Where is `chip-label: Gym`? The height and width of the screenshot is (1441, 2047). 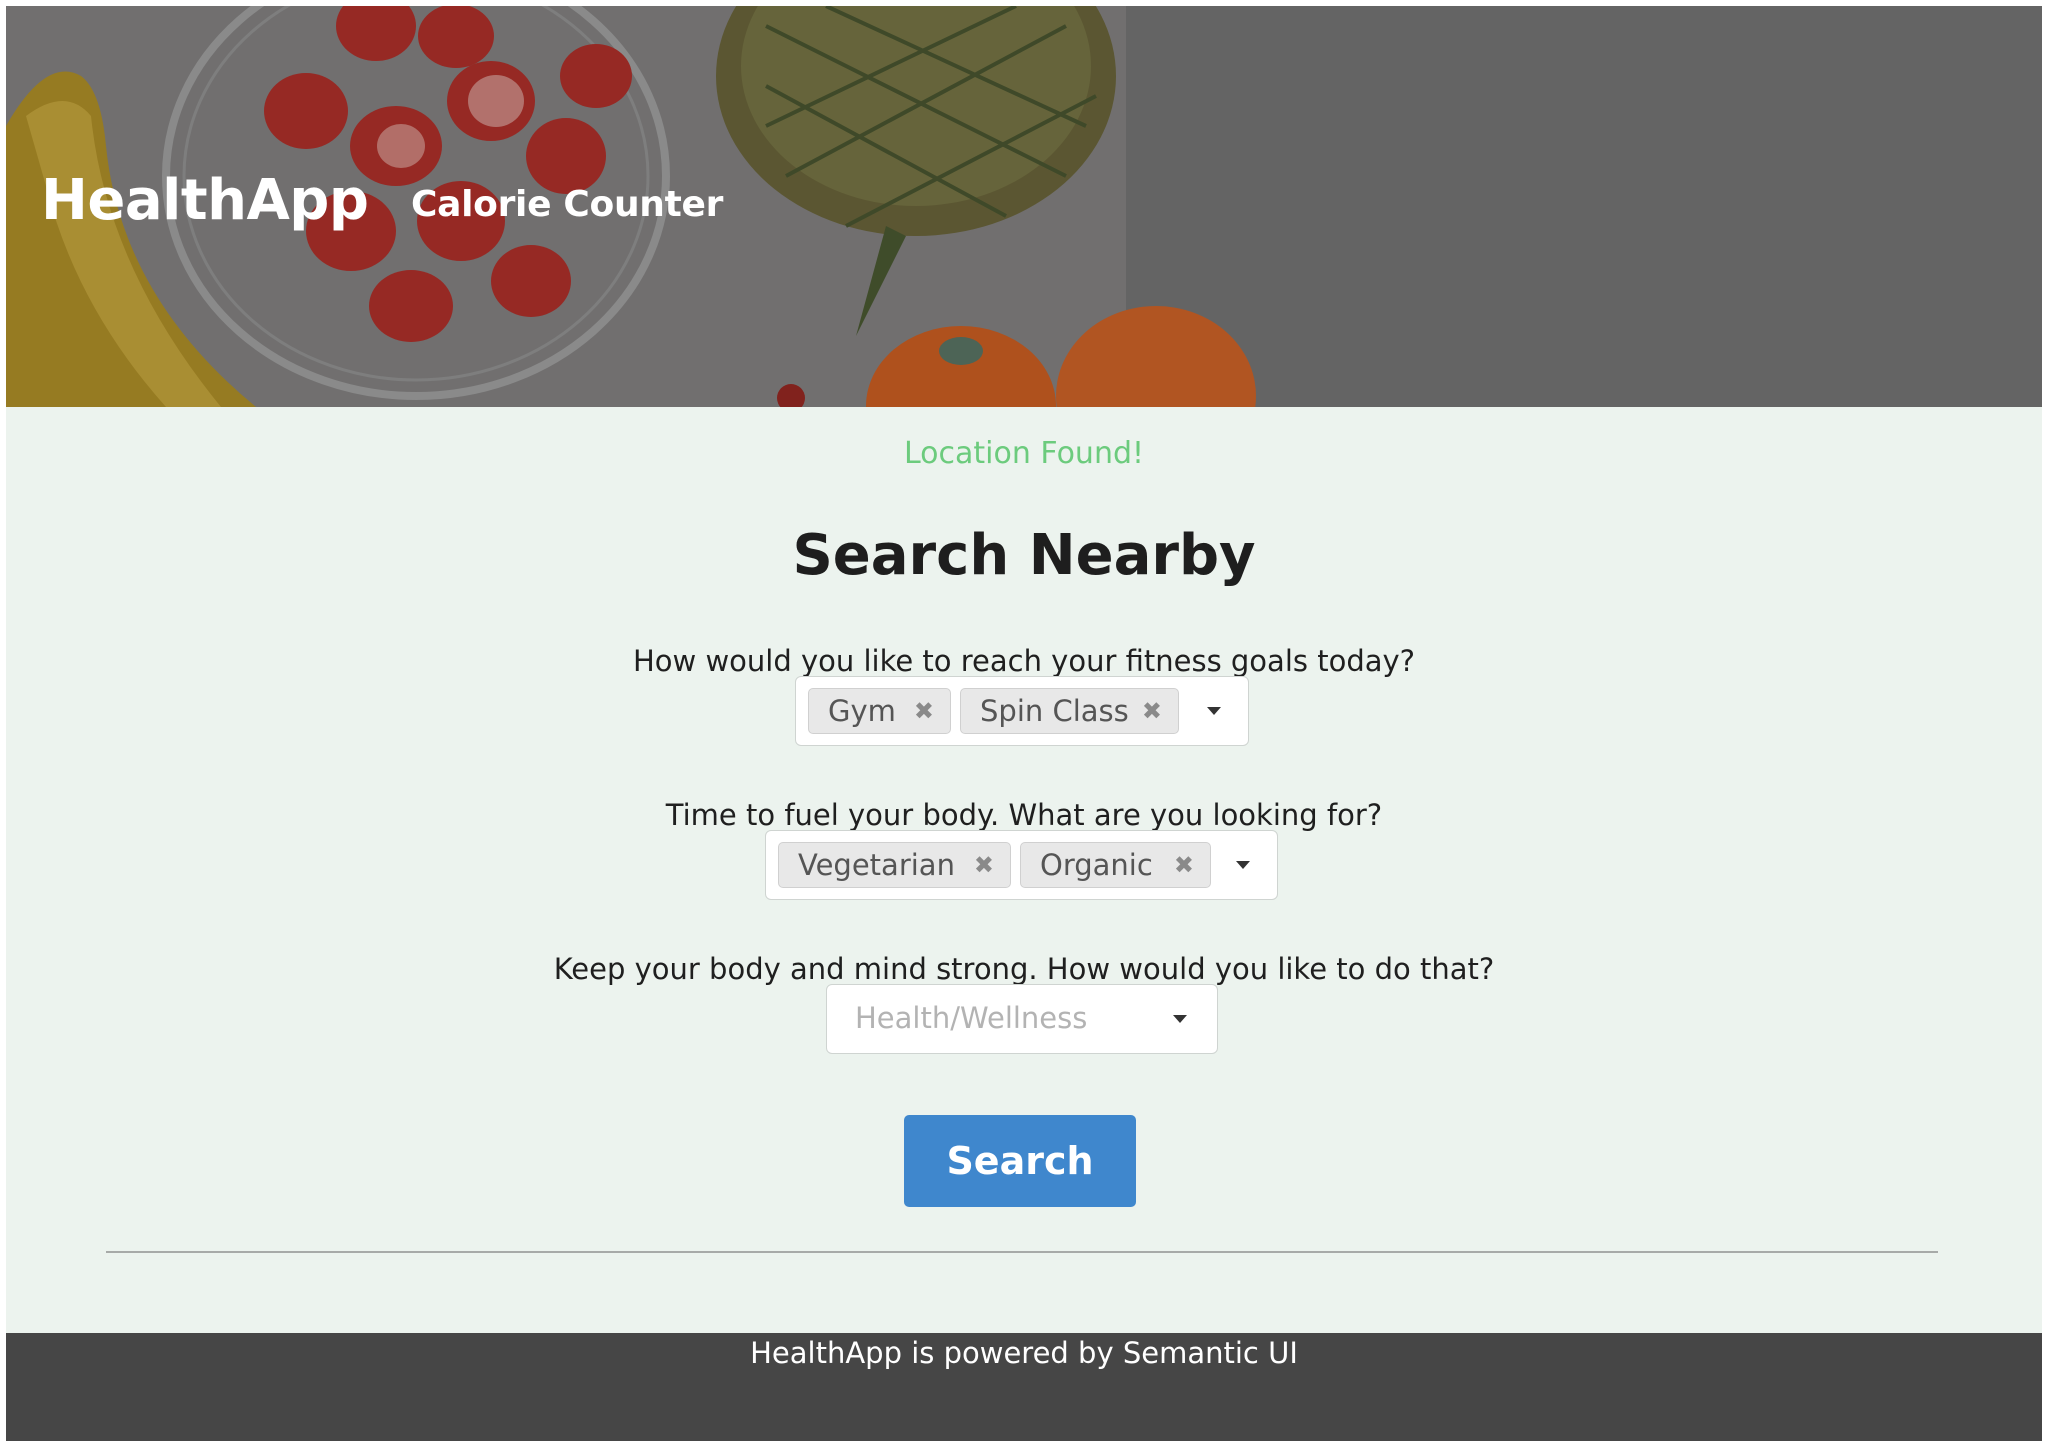
chip-label: Gym is located at coordinates (862, 711).